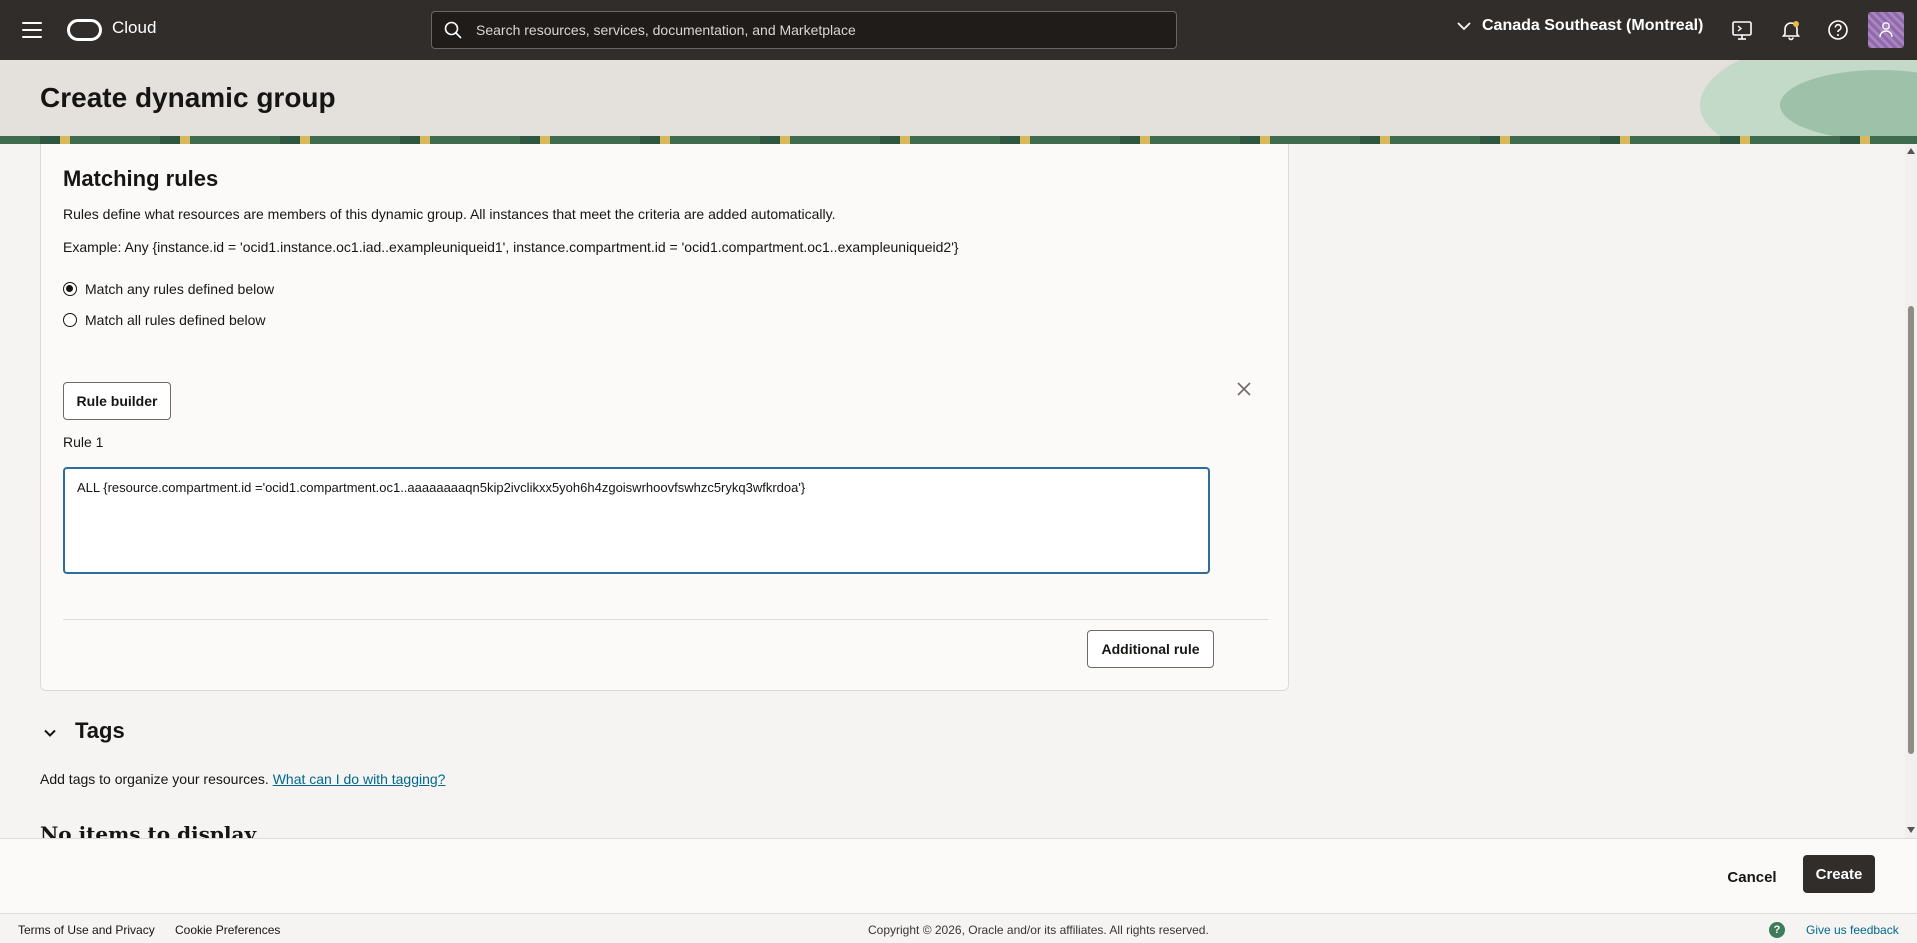 Image resolution: width=1917 pixels, height=943 pixels. I want to click on rule-1-label: Rule 1, so click(83, 442).